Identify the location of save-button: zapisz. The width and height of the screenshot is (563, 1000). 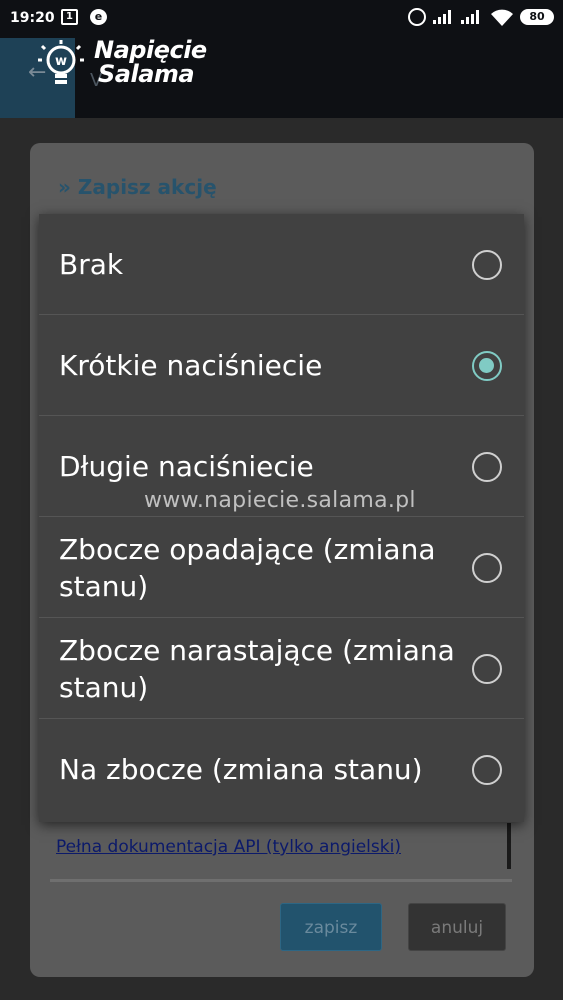
(331, 927).